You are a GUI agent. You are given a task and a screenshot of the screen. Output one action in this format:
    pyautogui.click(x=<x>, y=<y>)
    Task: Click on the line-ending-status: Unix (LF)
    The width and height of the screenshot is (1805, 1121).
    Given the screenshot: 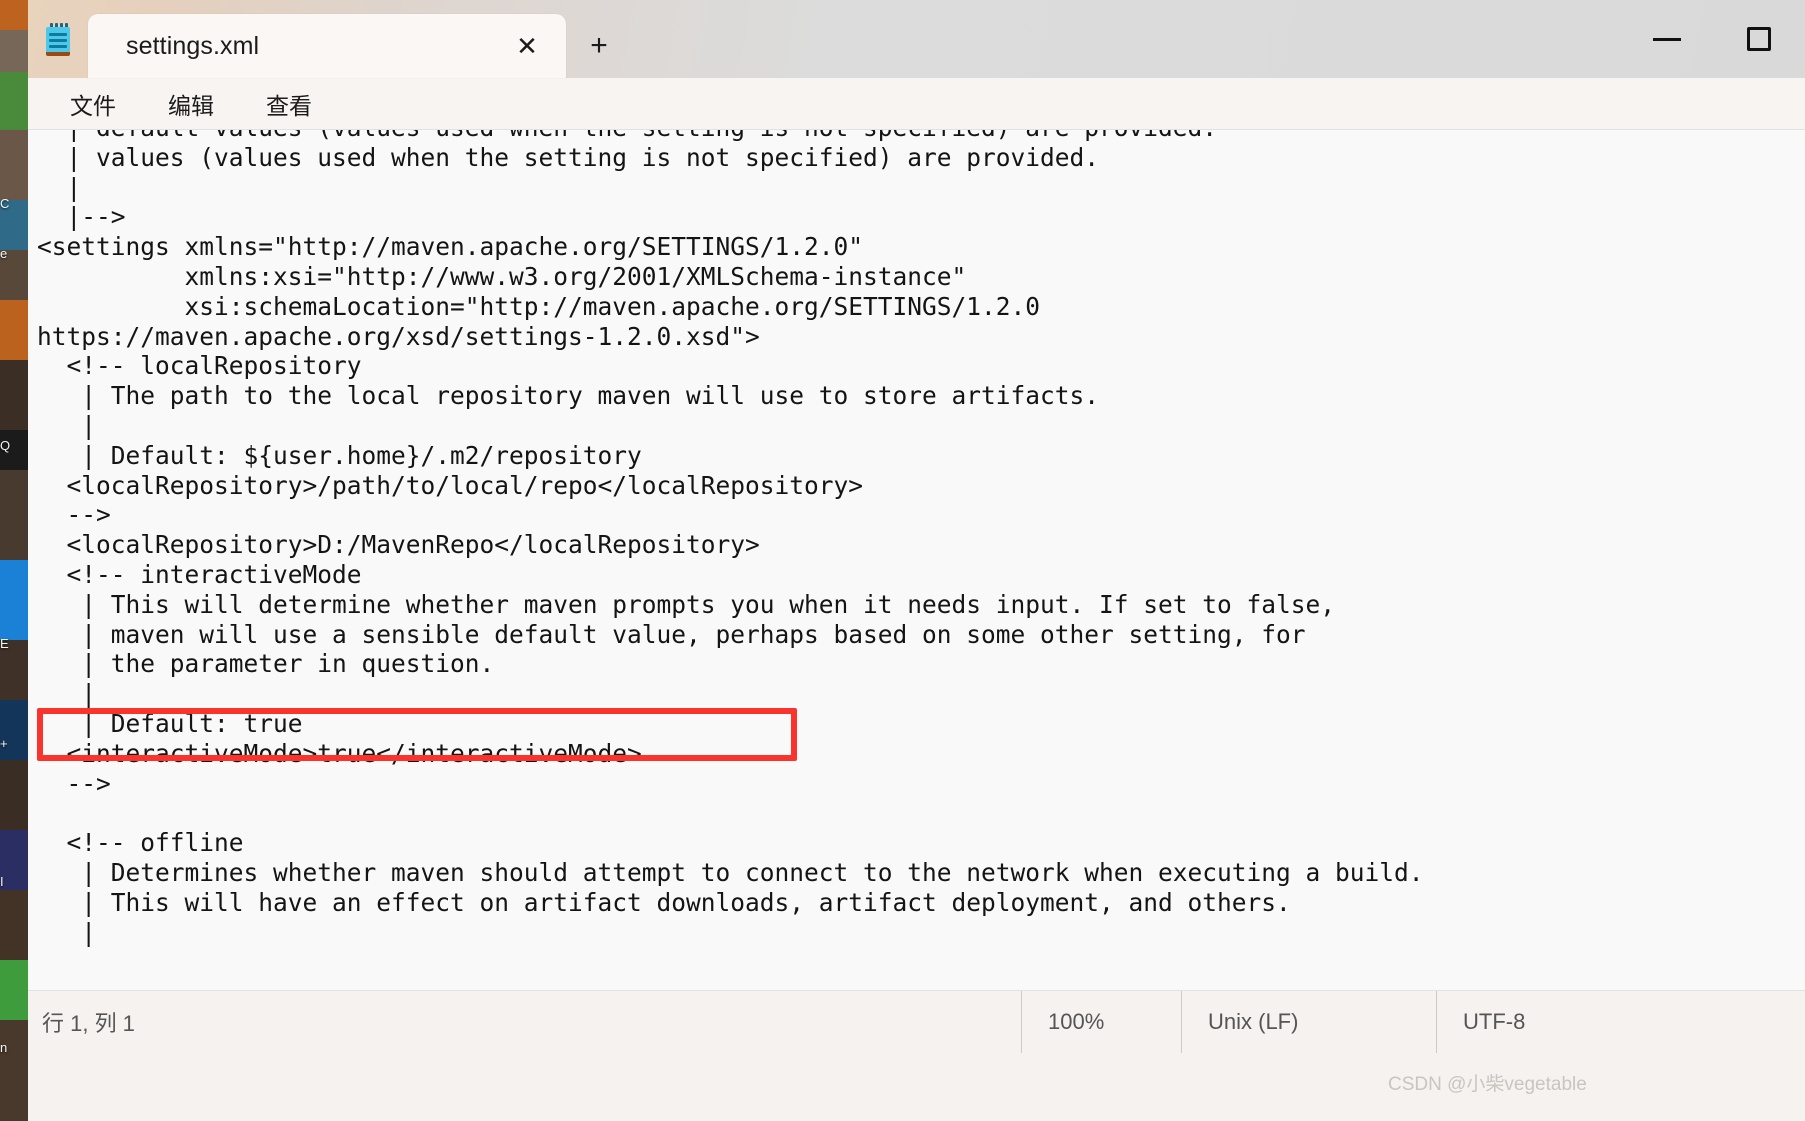 What is the action you would take?
    pyautogui.click(x=1281, y=1022)
    